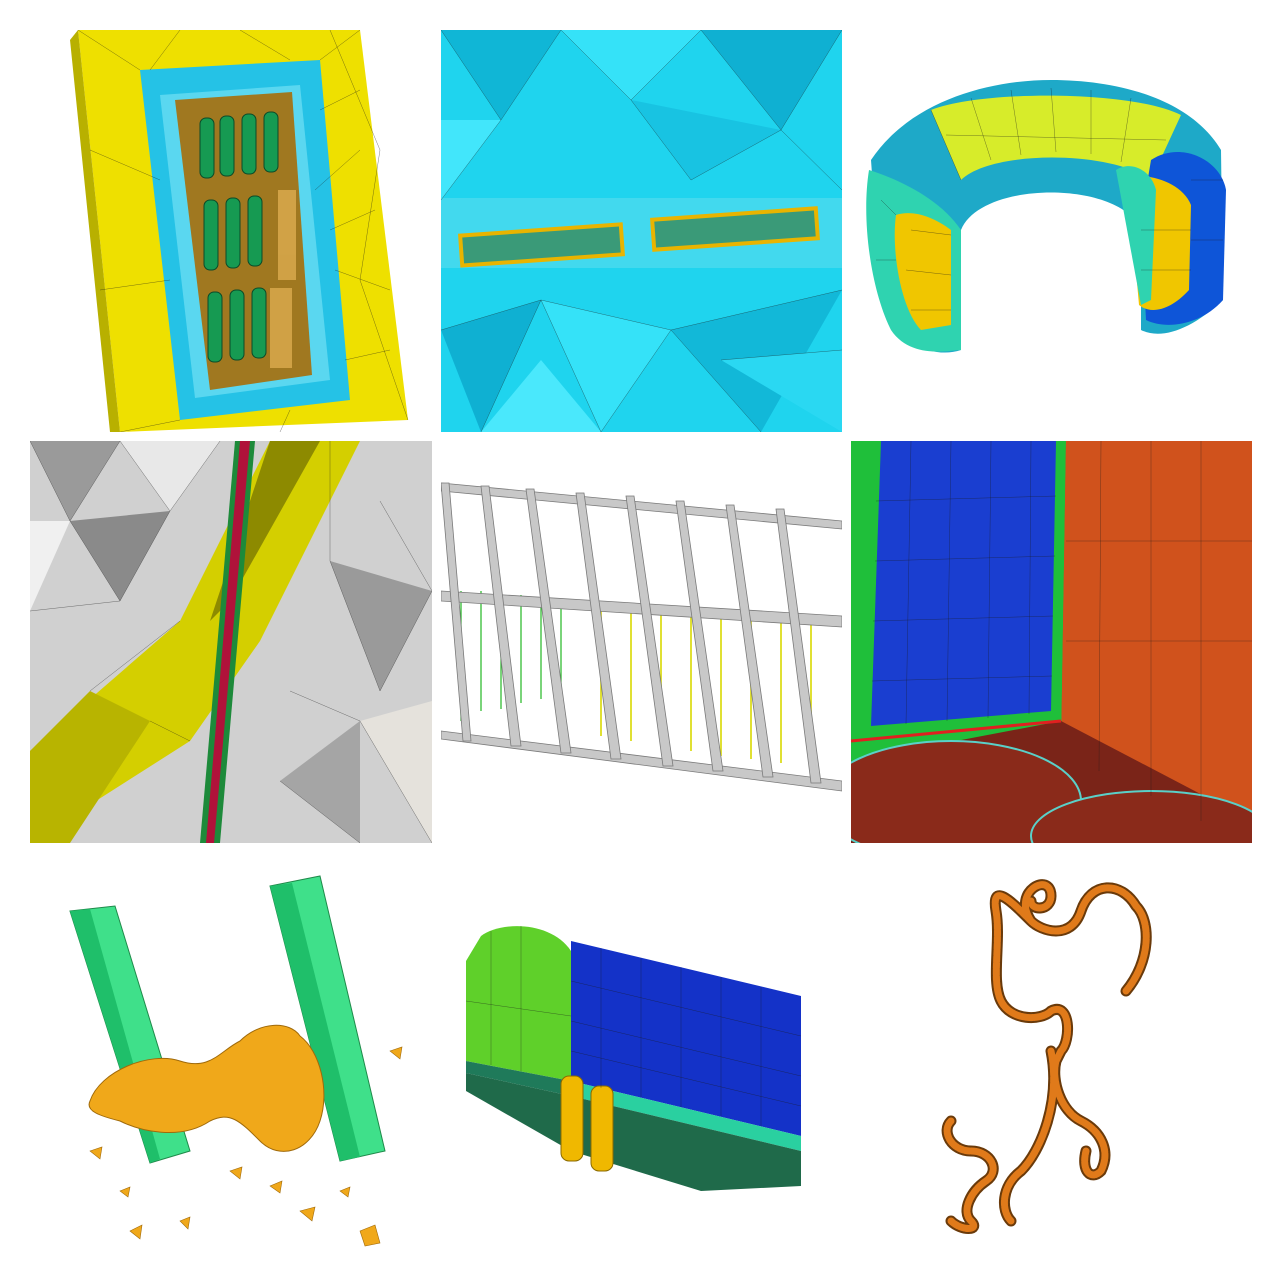 The width and height of the screenshot is (1283, 1283). I want to click on tile-blue-orange-block, so click(1051, 642).